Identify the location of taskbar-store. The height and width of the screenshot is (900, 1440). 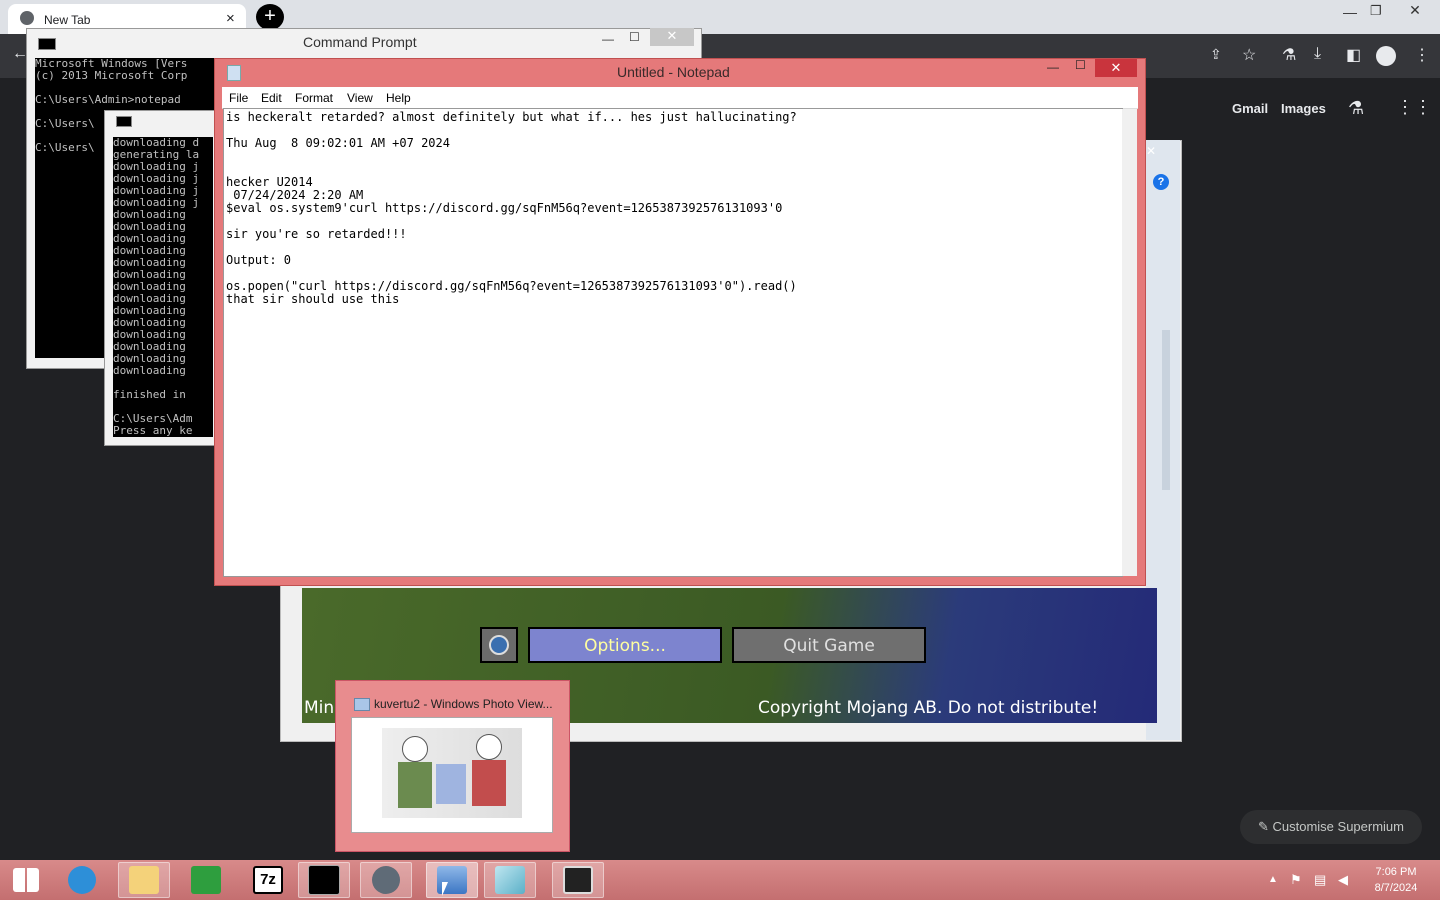
(206, 880).